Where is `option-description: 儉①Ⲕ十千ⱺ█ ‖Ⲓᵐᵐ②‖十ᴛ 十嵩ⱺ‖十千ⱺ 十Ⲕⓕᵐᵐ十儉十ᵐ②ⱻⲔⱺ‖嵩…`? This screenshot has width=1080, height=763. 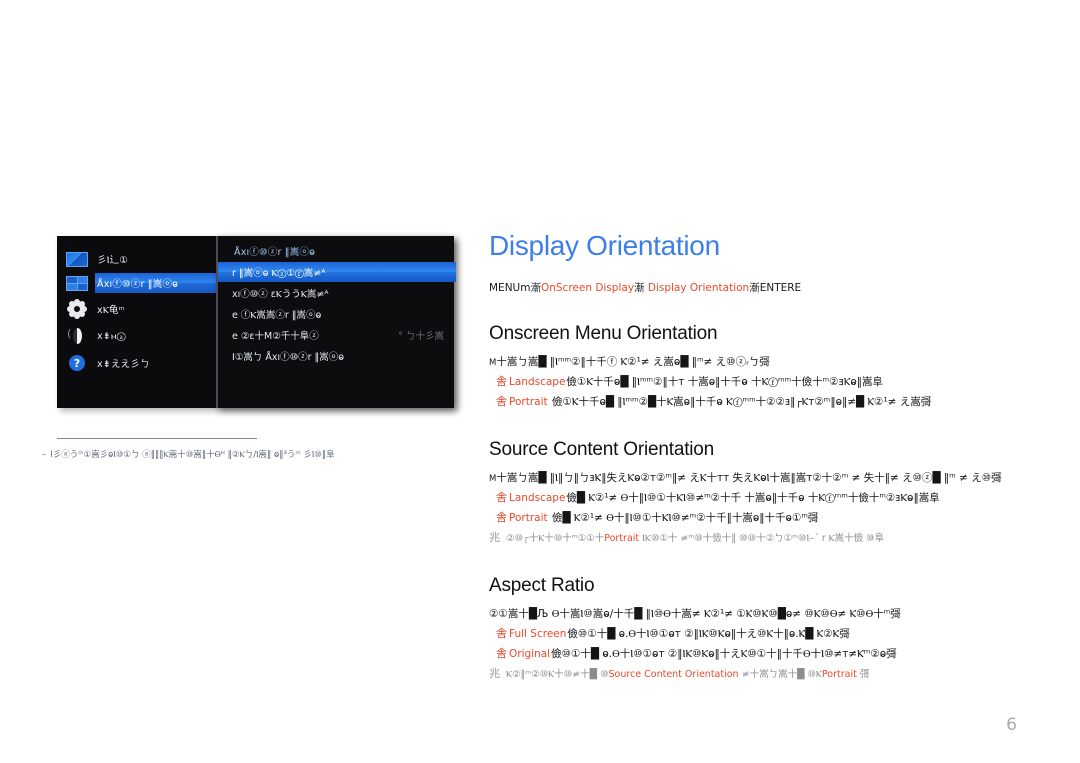 option-description: 儉①Ⲕ十千ⱺ█ ‖Ⲓᵐᵐ②‖十ᴛ 十嵩ⱺ‖十千ⱺ 十Ⲕⓕᵐᵐ十儉十ᵐ②ⱻⲔⱺ‖嵩… is located at coordinates (724, 382).